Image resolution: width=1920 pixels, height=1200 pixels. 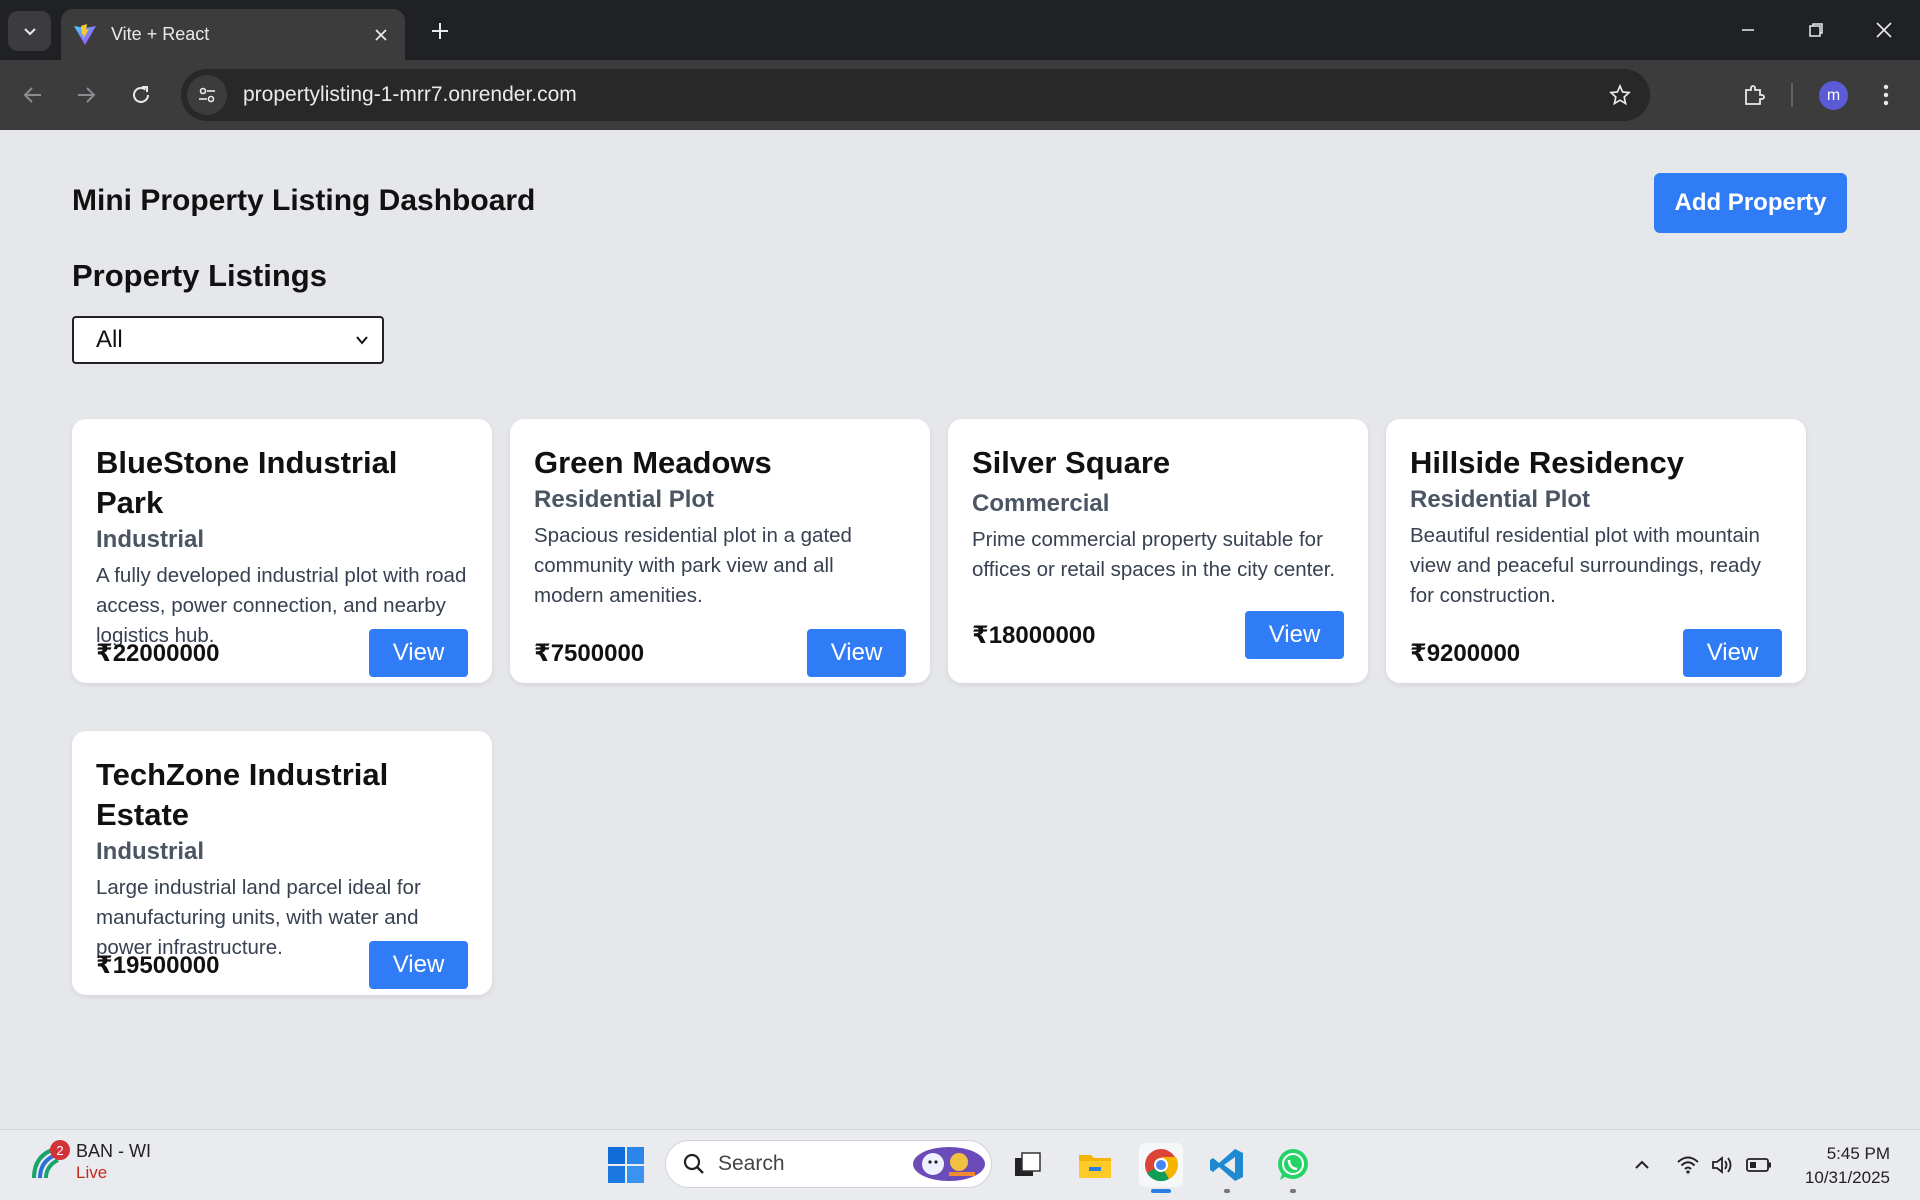 I want to click on url-text: propertylisting-1-mrr7.onrender.com, so click(x=921, y=95).